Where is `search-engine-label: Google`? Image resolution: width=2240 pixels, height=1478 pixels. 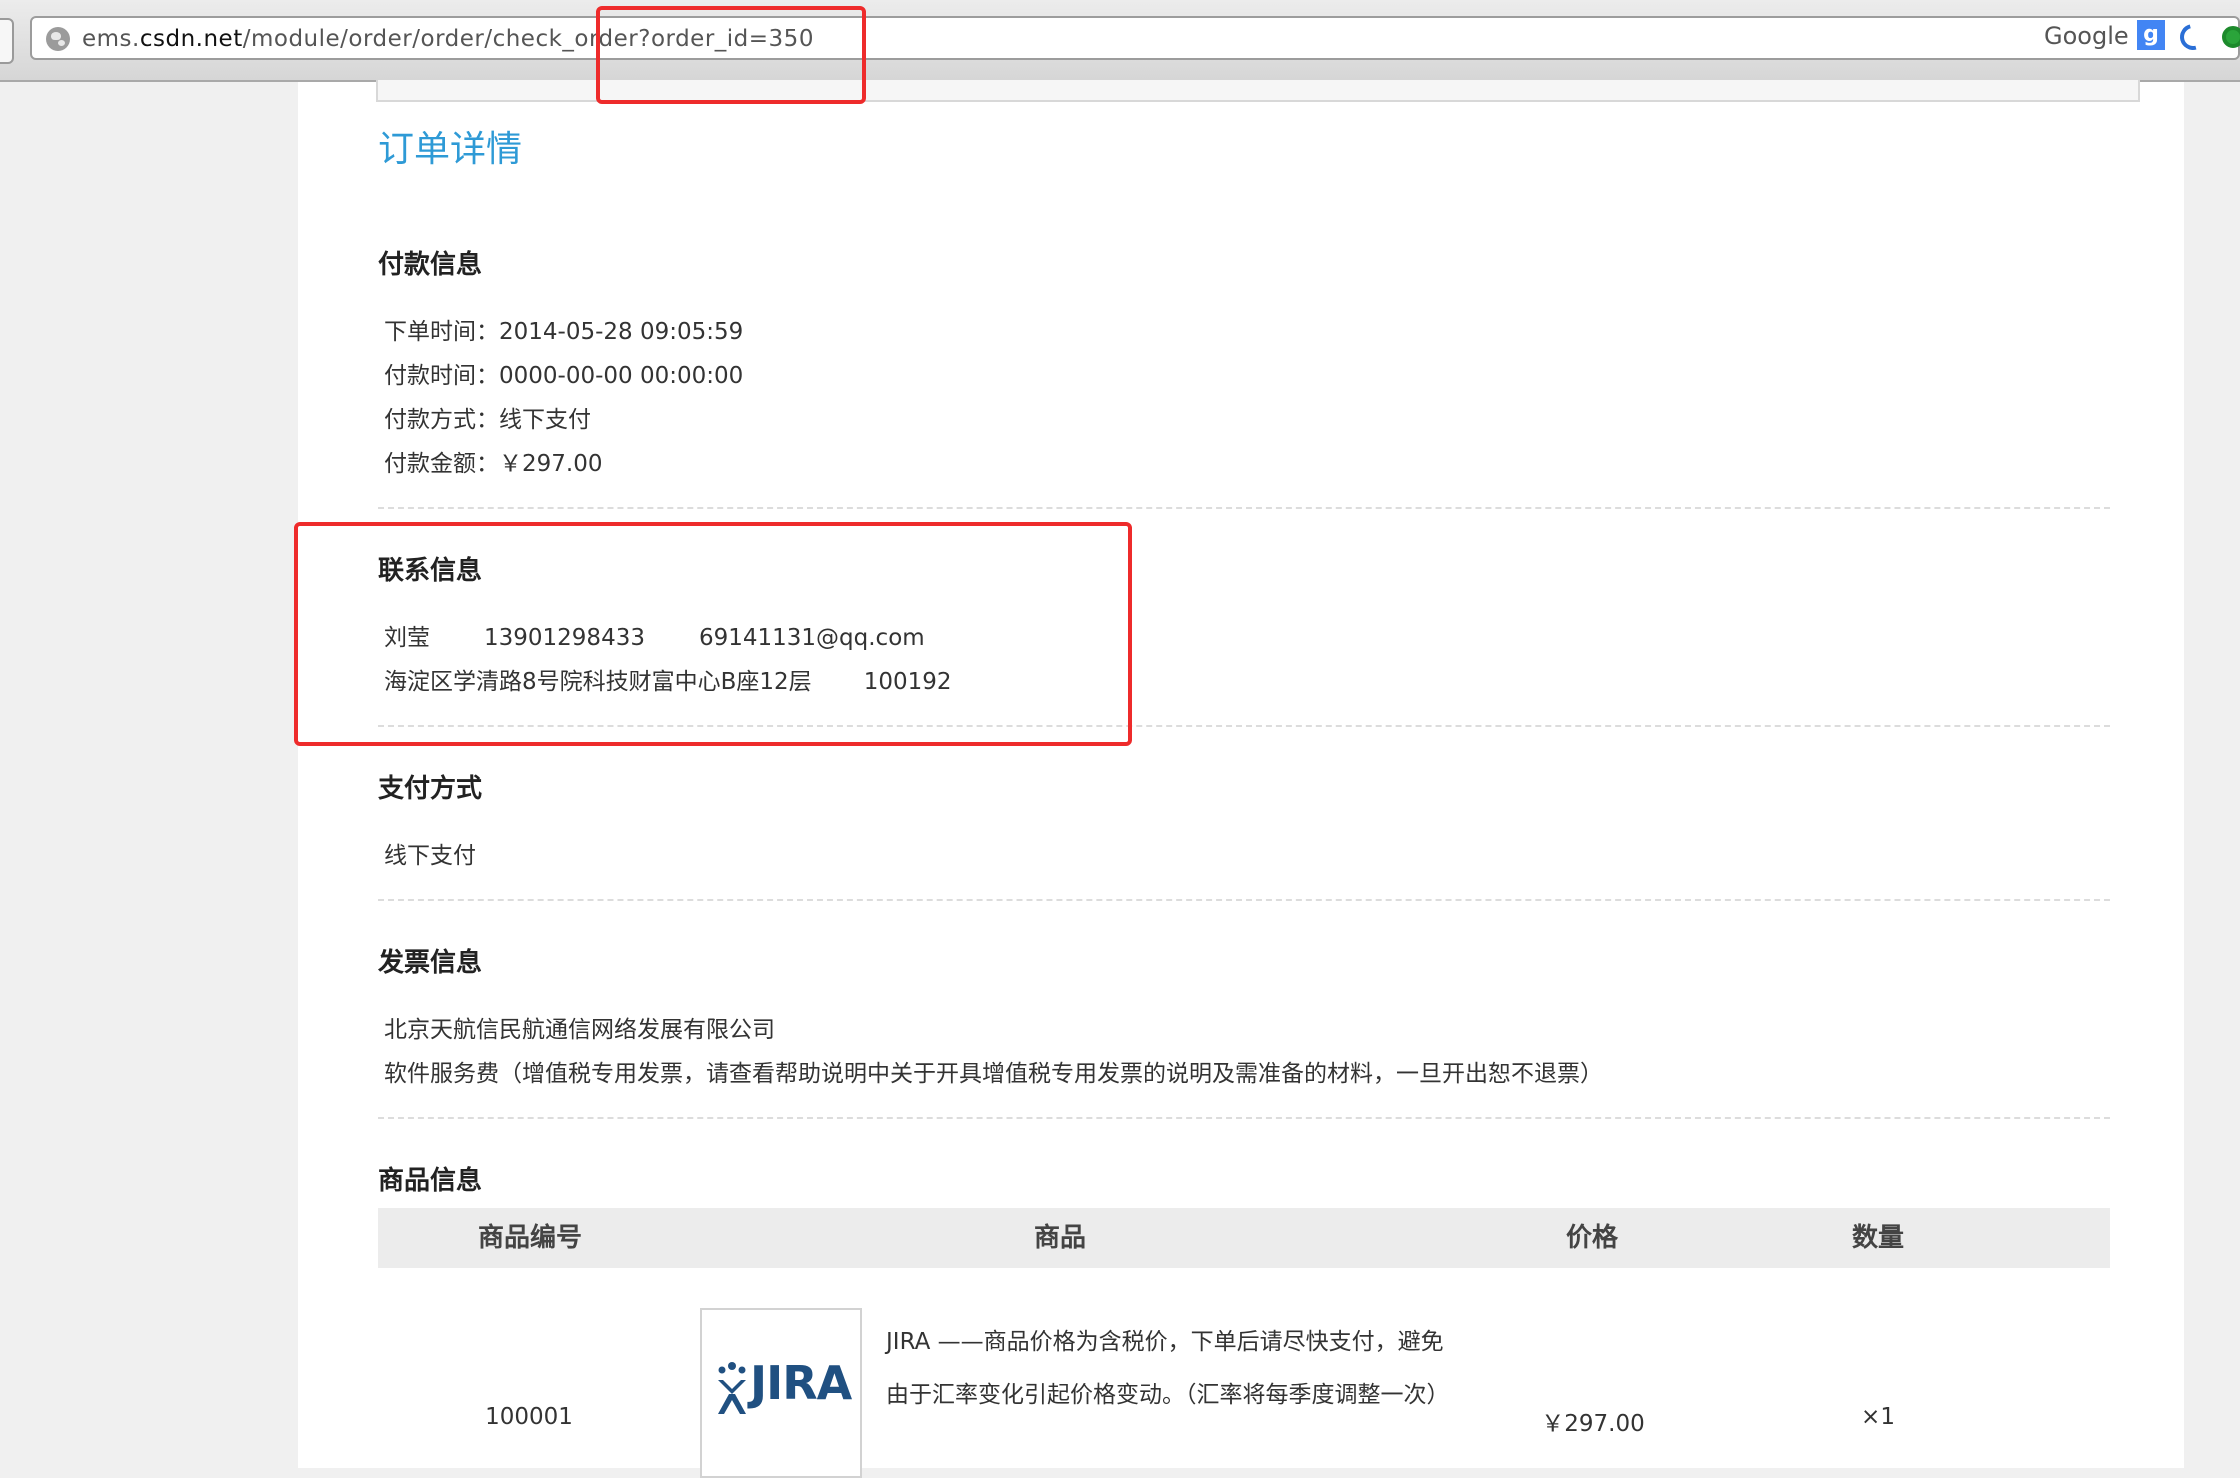 search-engine-label: Google is located at coordinates (2086, 36).